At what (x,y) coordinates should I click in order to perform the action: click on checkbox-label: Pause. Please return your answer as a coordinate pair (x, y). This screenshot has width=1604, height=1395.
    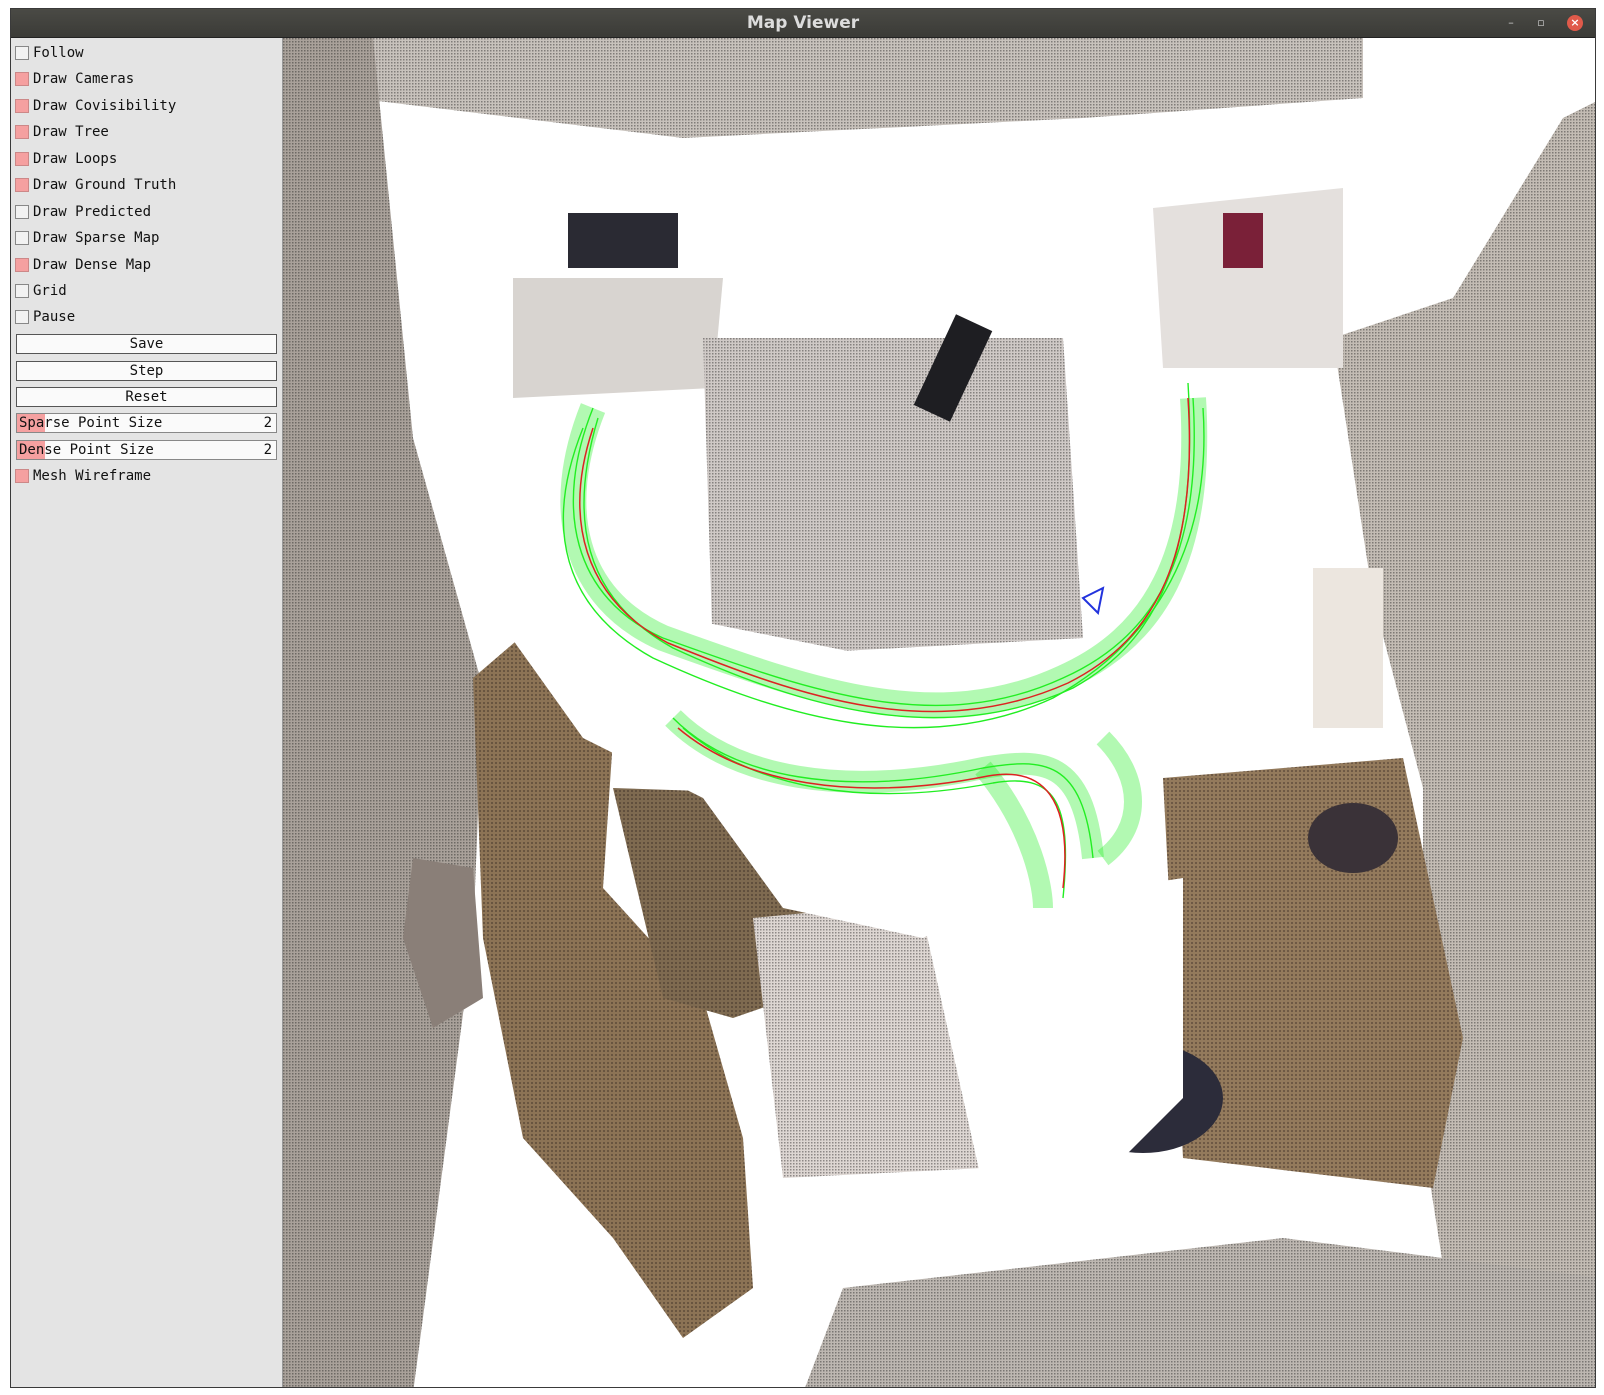
    Looking at the image, I should click on (54, 317).